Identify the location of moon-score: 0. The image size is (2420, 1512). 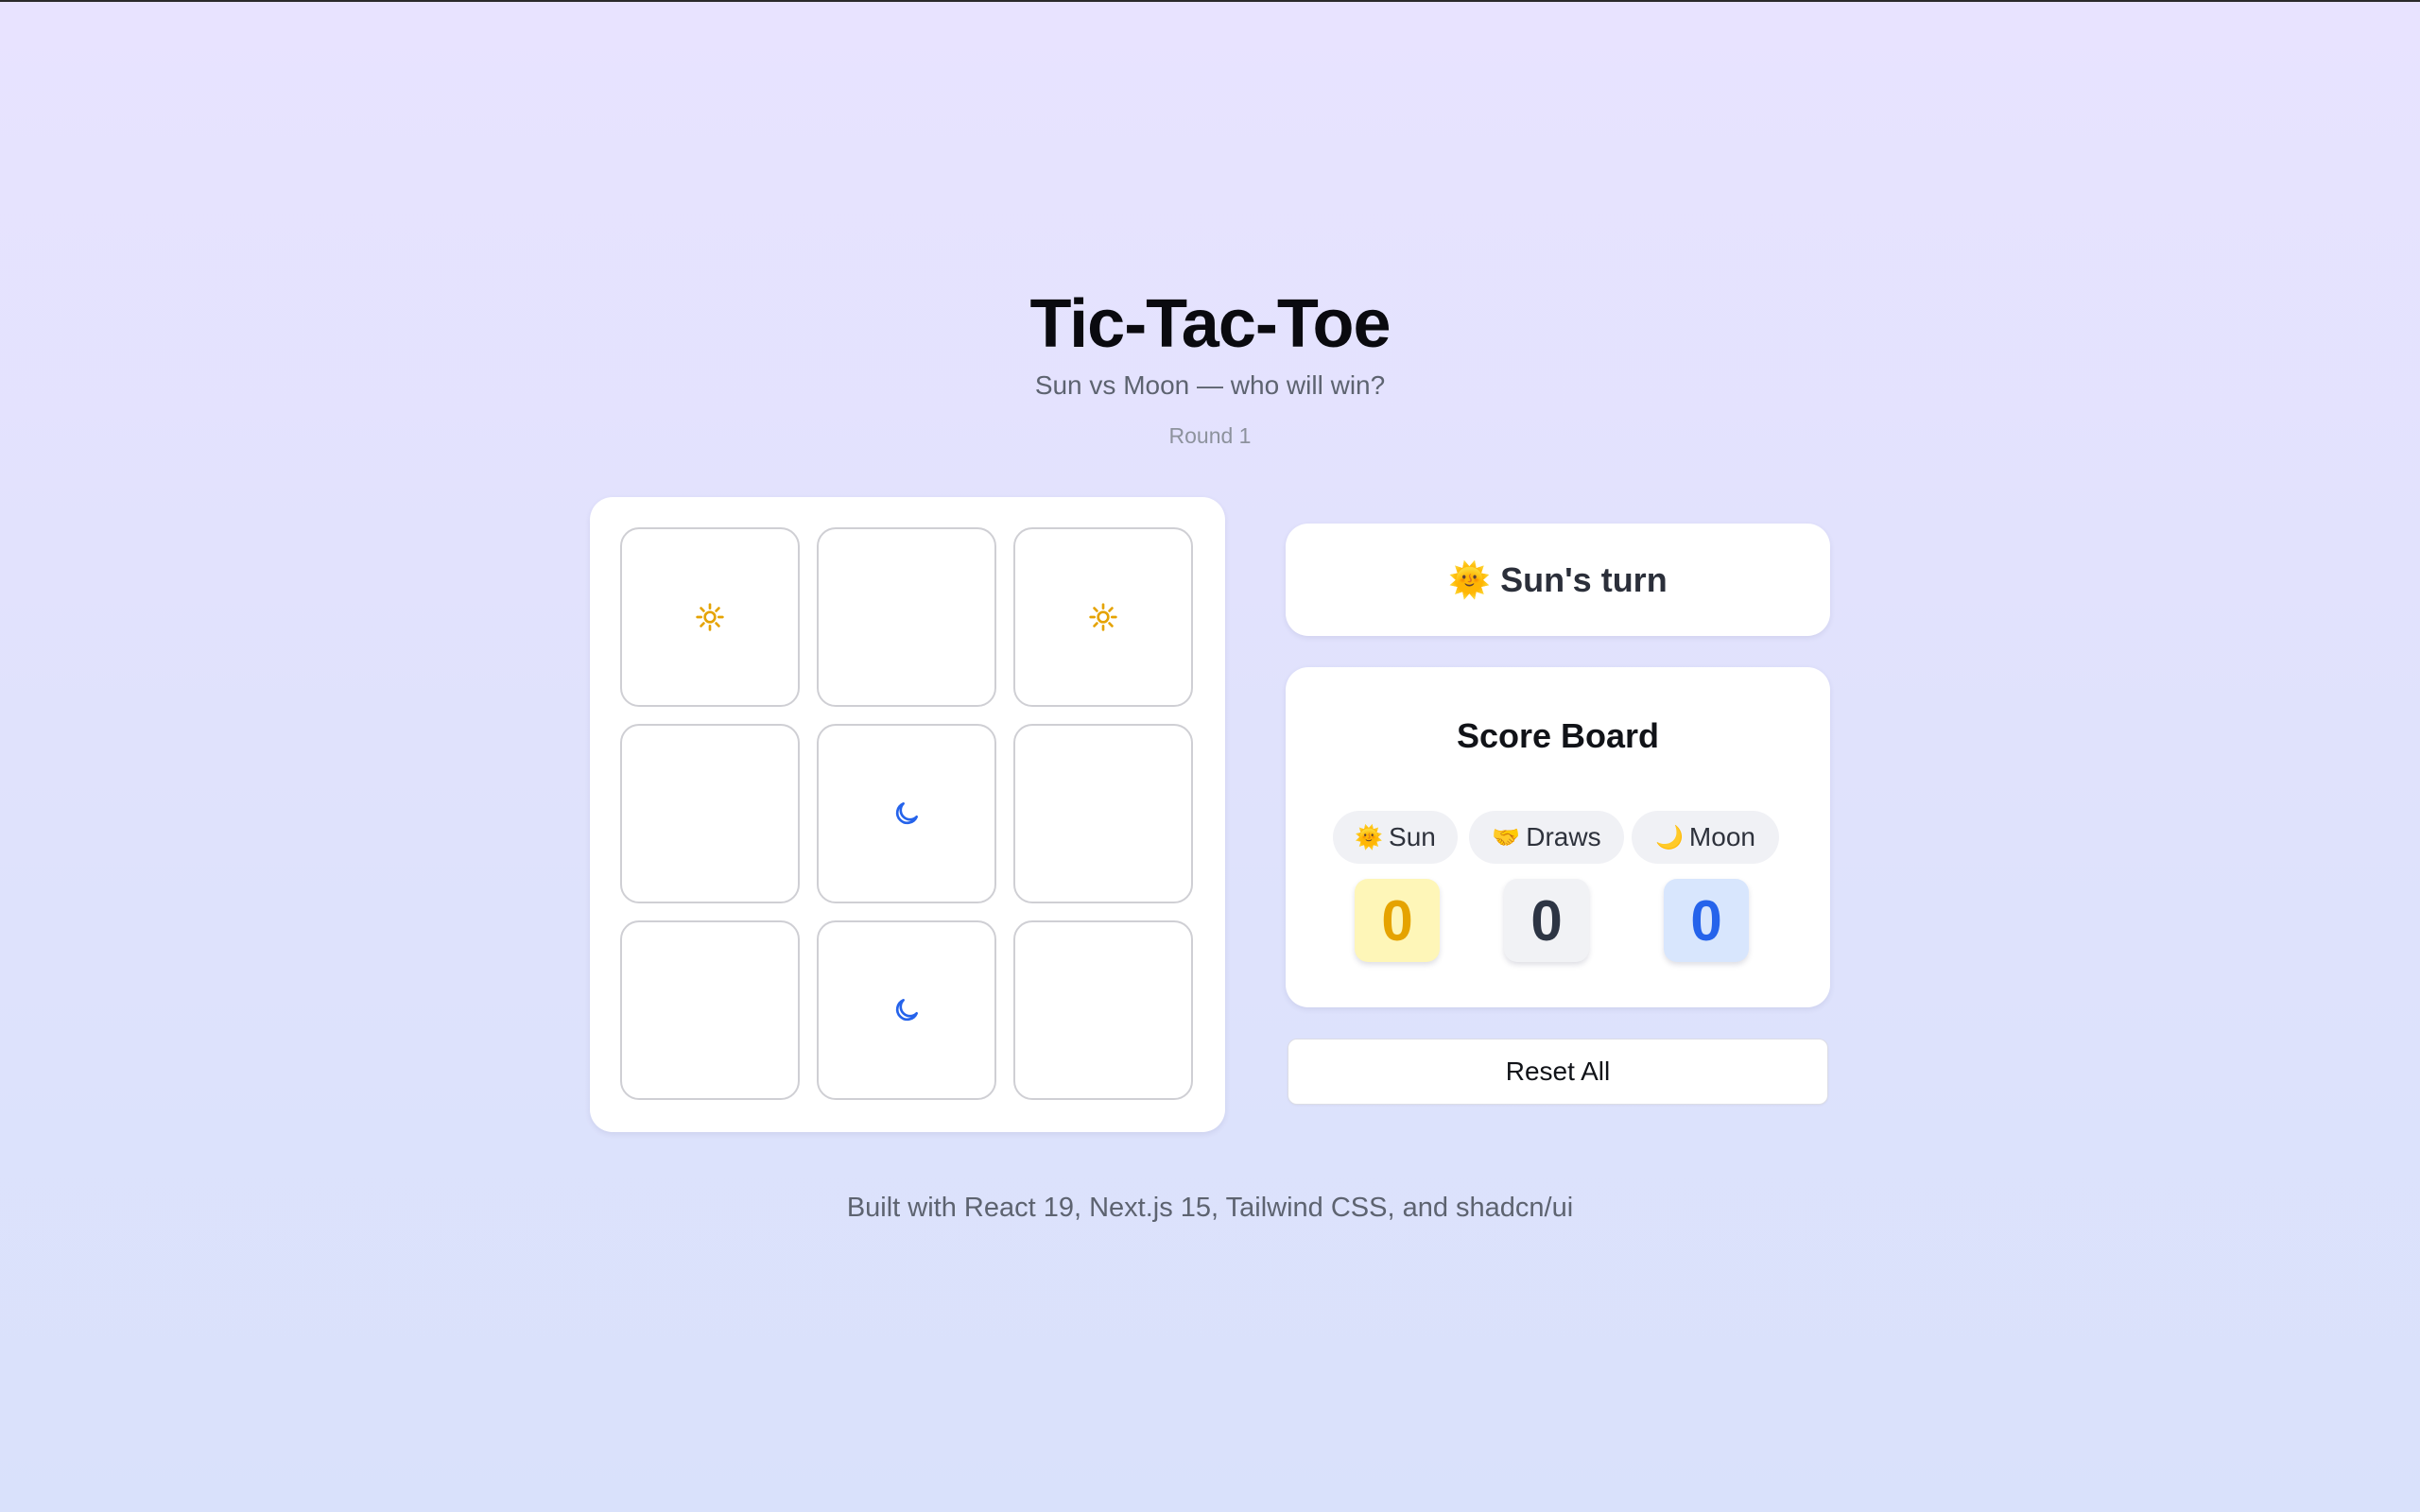
(1706, 920).